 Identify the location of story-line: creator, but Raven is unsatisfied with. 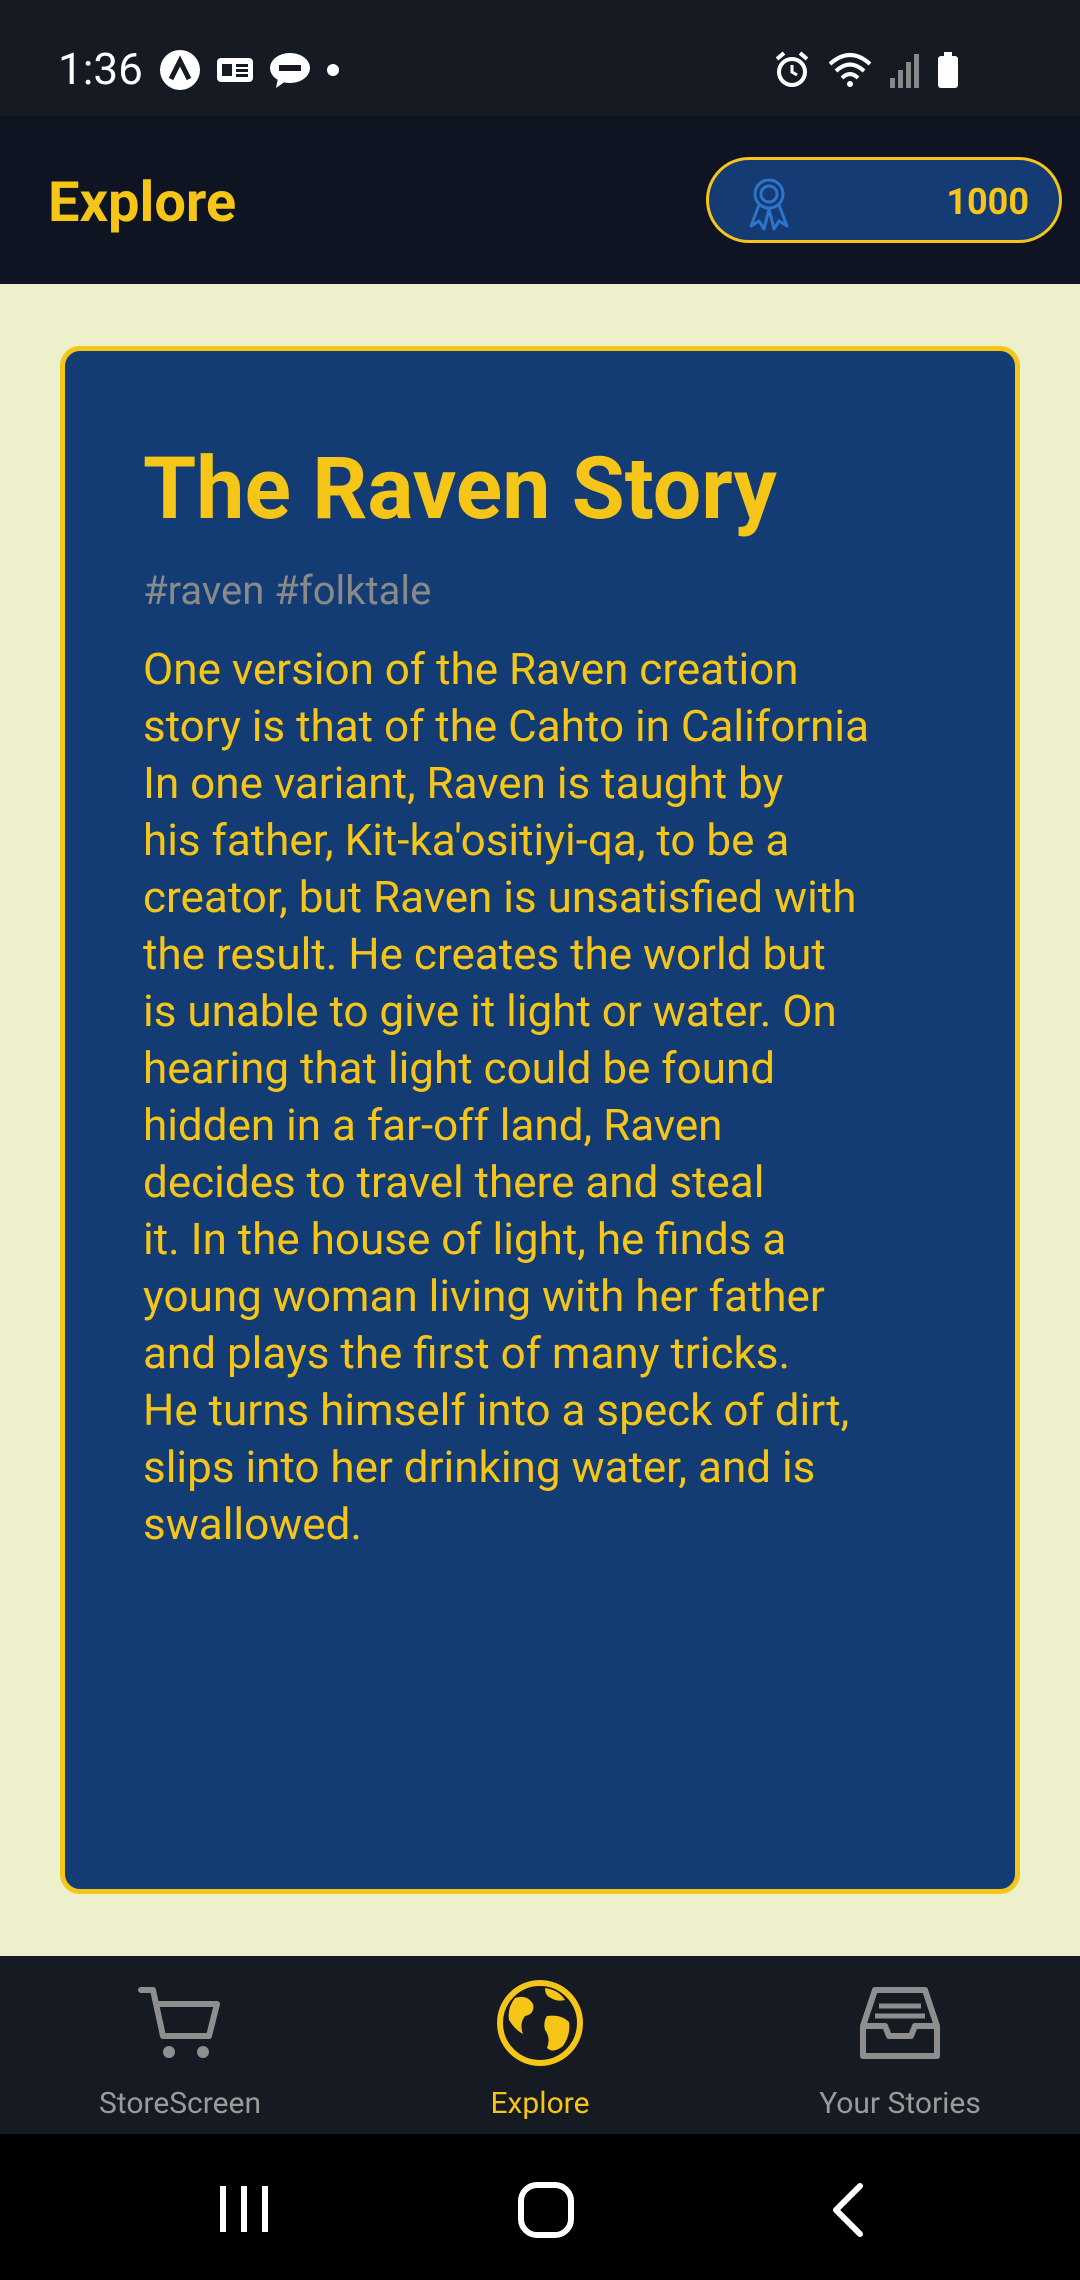
(500, 897).